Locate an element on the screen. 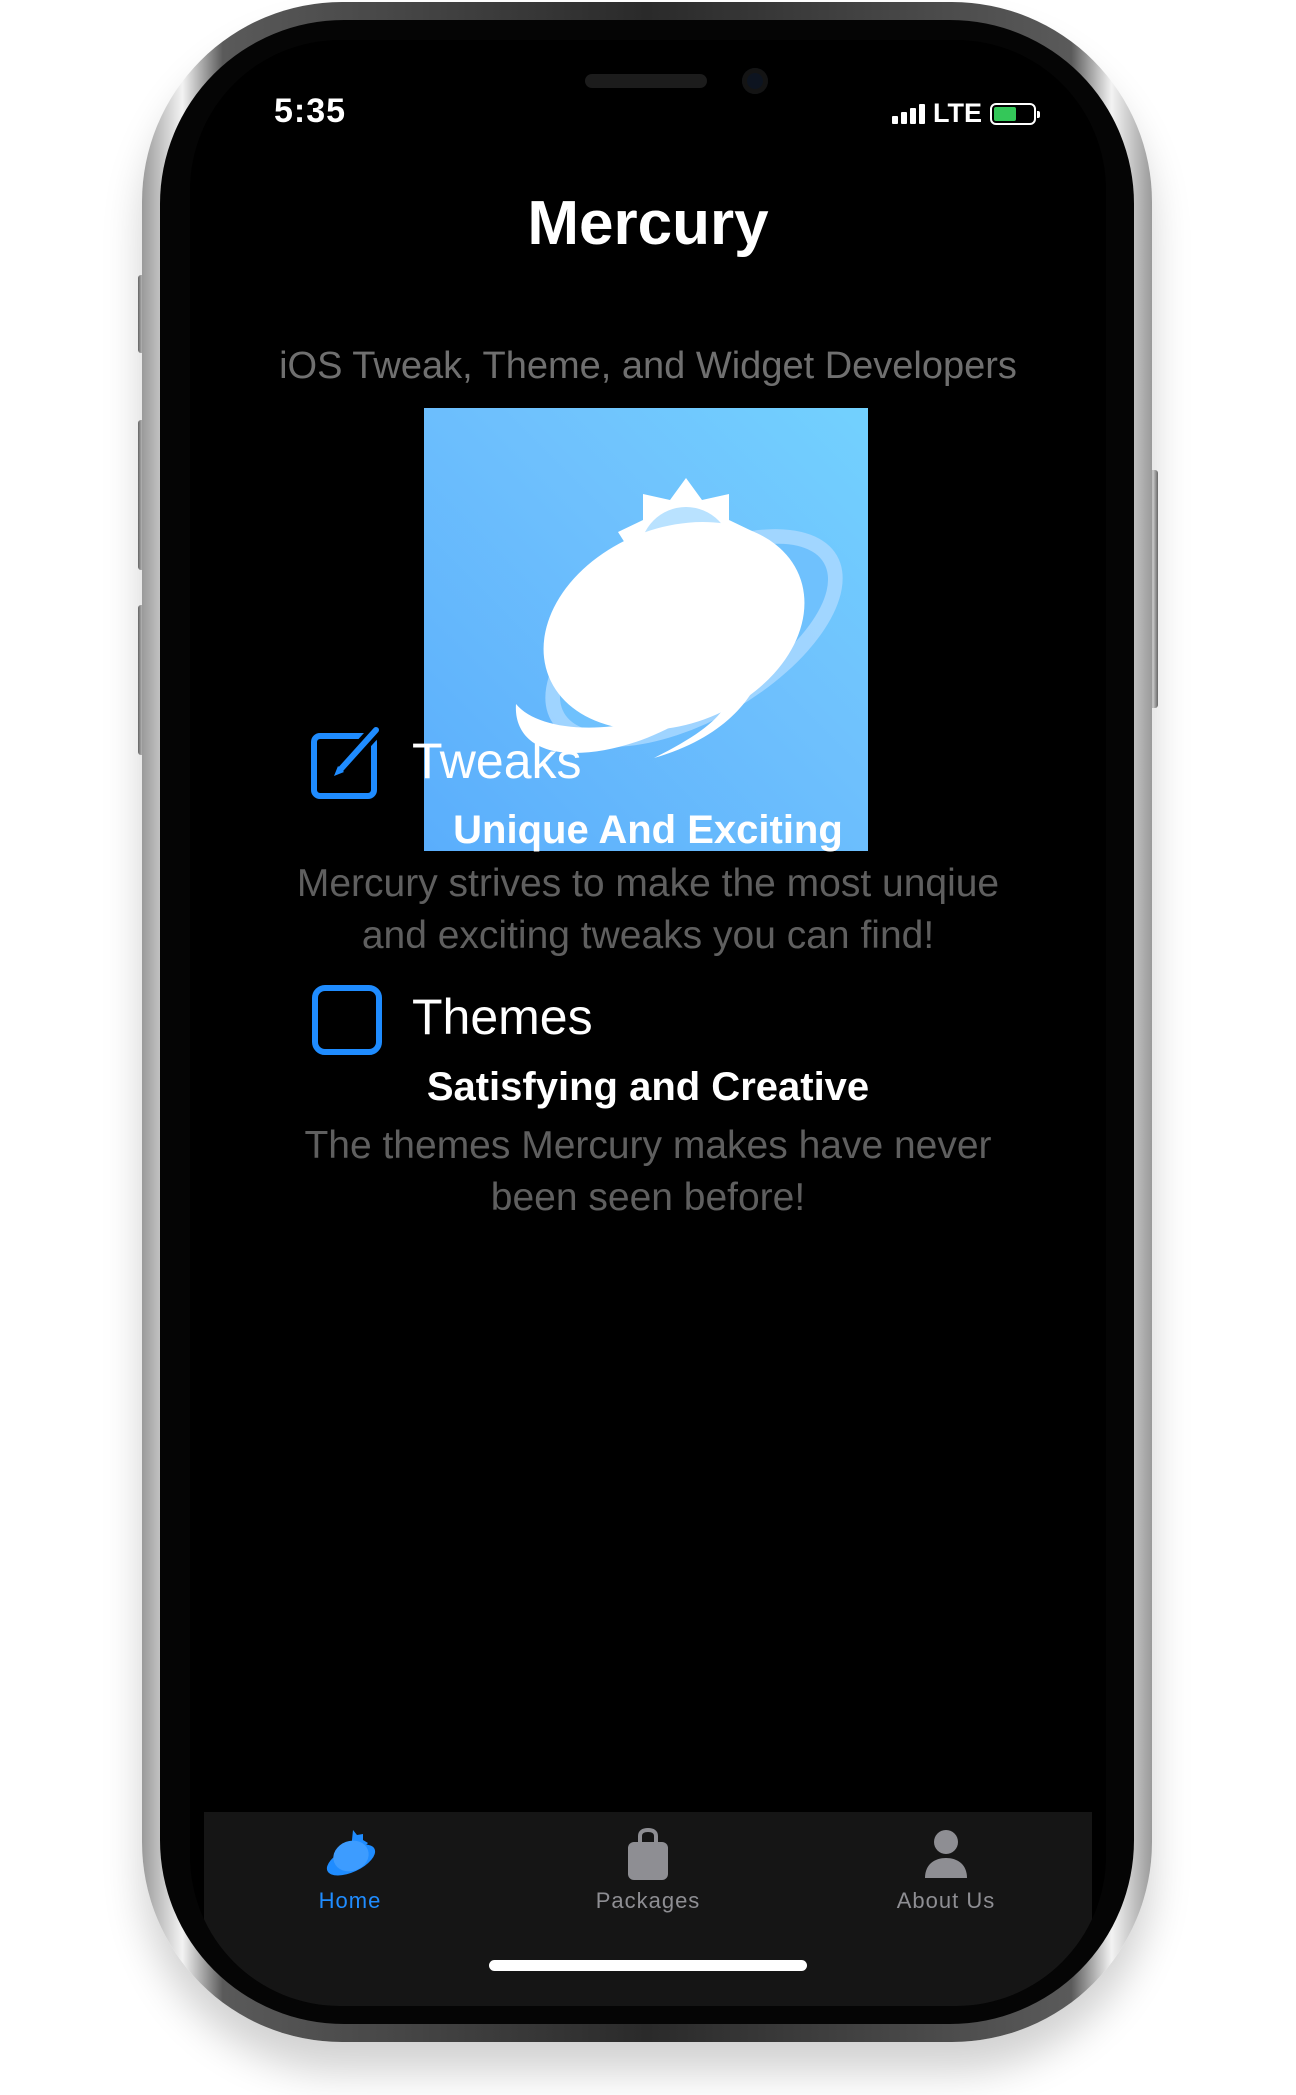 Image resolution: width=1296 pixels, height=2095 pixels. person-icon is located at coordinates (946, 1854).